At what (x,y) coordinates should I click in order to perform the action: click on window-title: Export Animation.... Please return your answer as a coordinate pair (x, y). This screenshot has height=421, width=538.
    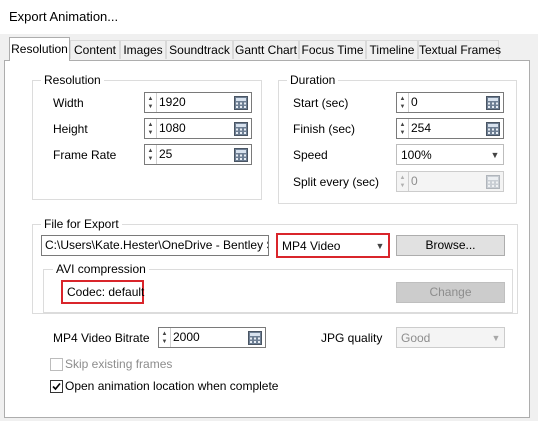
    Looking at the image, I should click on (64, 16).